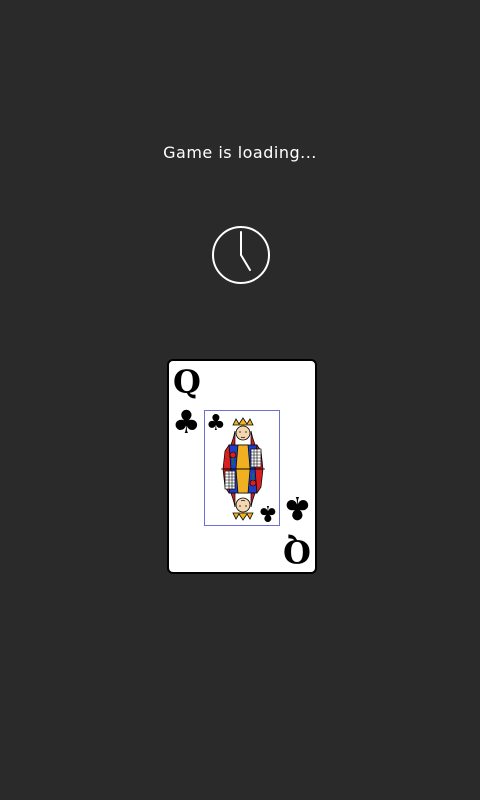 Image resolution: width=480 pixels, height=800 pixels. I want to click on queen-face-illustration: ♣ ♣, so click(242, 468).